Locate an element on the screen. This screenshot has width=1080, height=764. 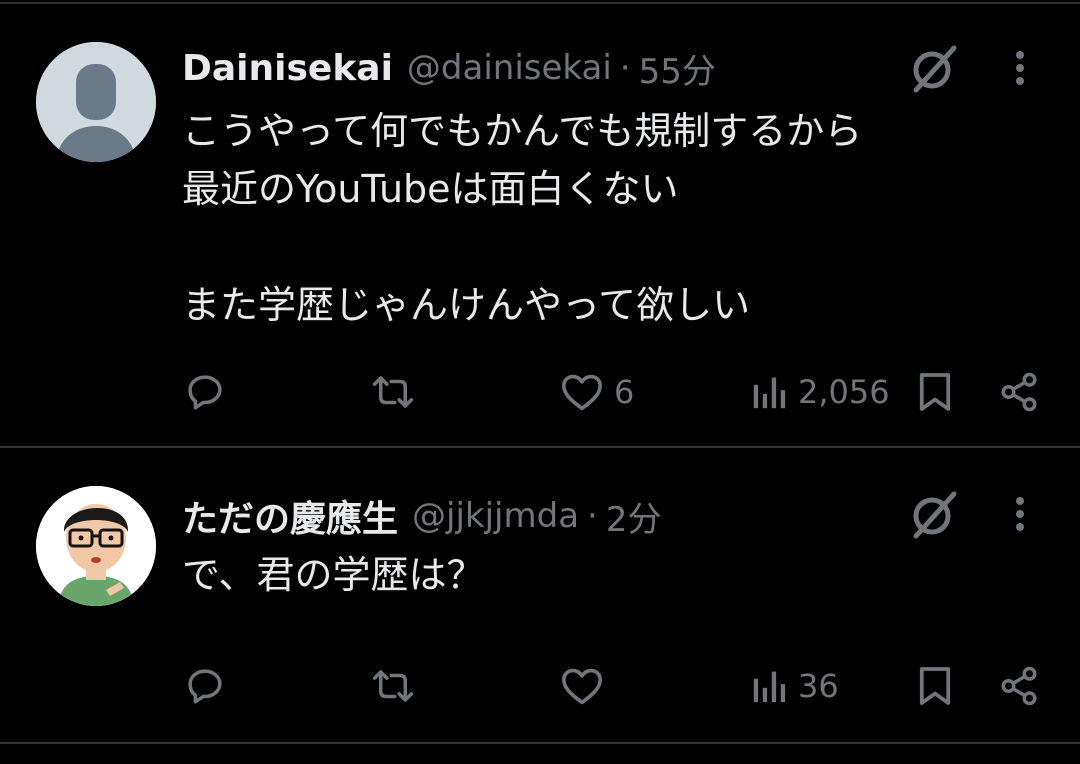
illustrated-avatar is located at coordinates (96, 546).